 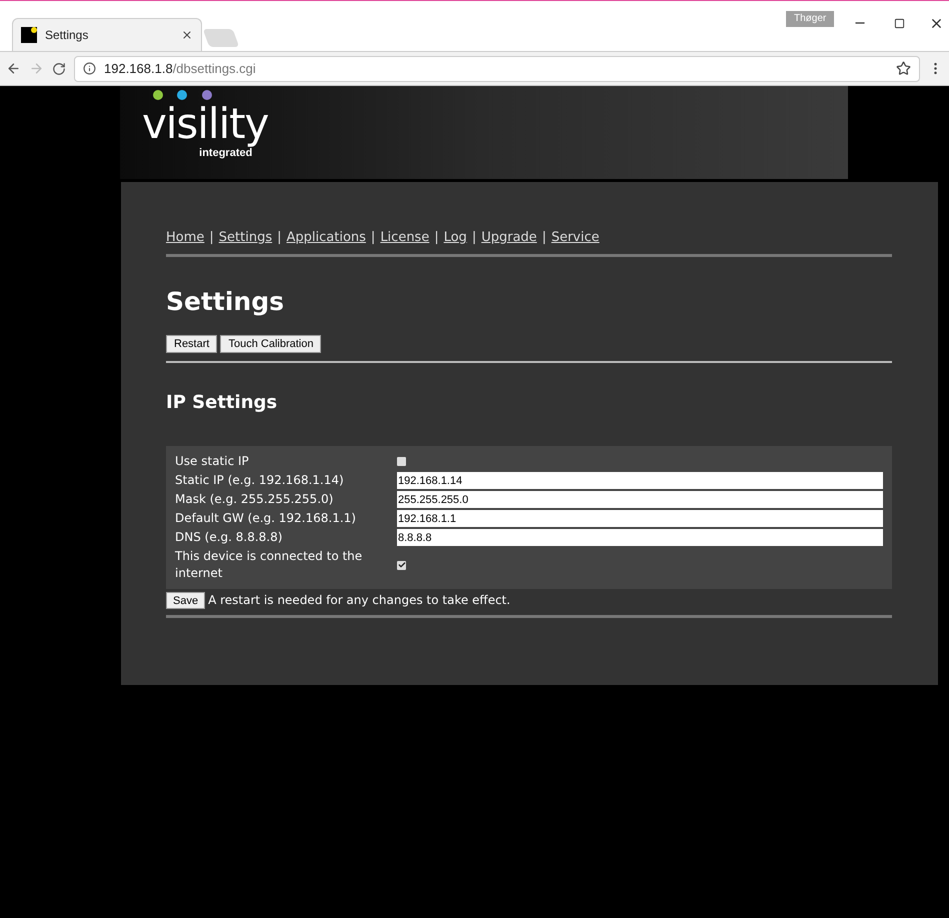 I want to click on back-icon, so click(x=13, y=68).